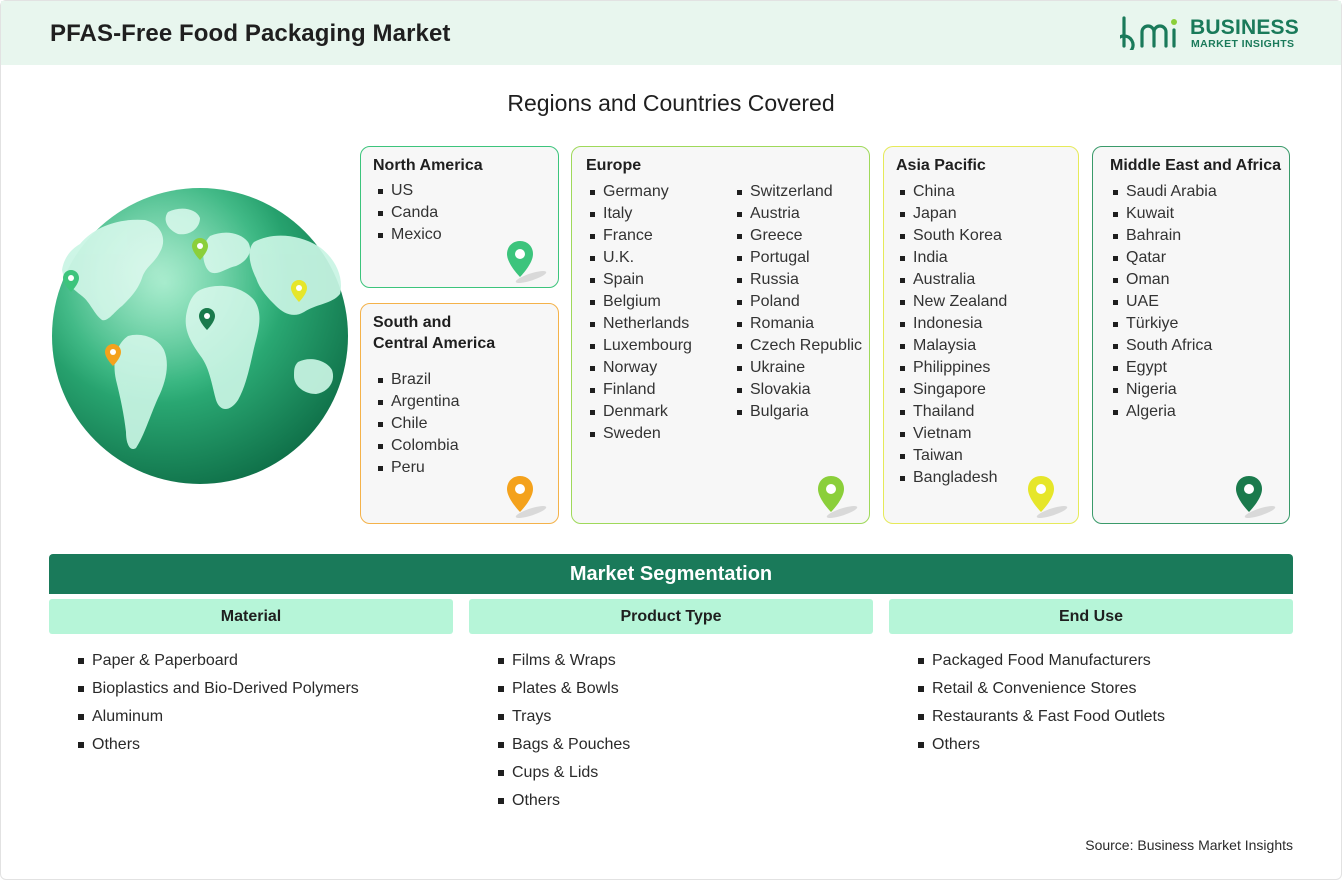 This screenshot has width=1342, height=880. Describe the element at coordinates (798, 368) in the screenshot. I see `list-item: Ukraine` at that location.